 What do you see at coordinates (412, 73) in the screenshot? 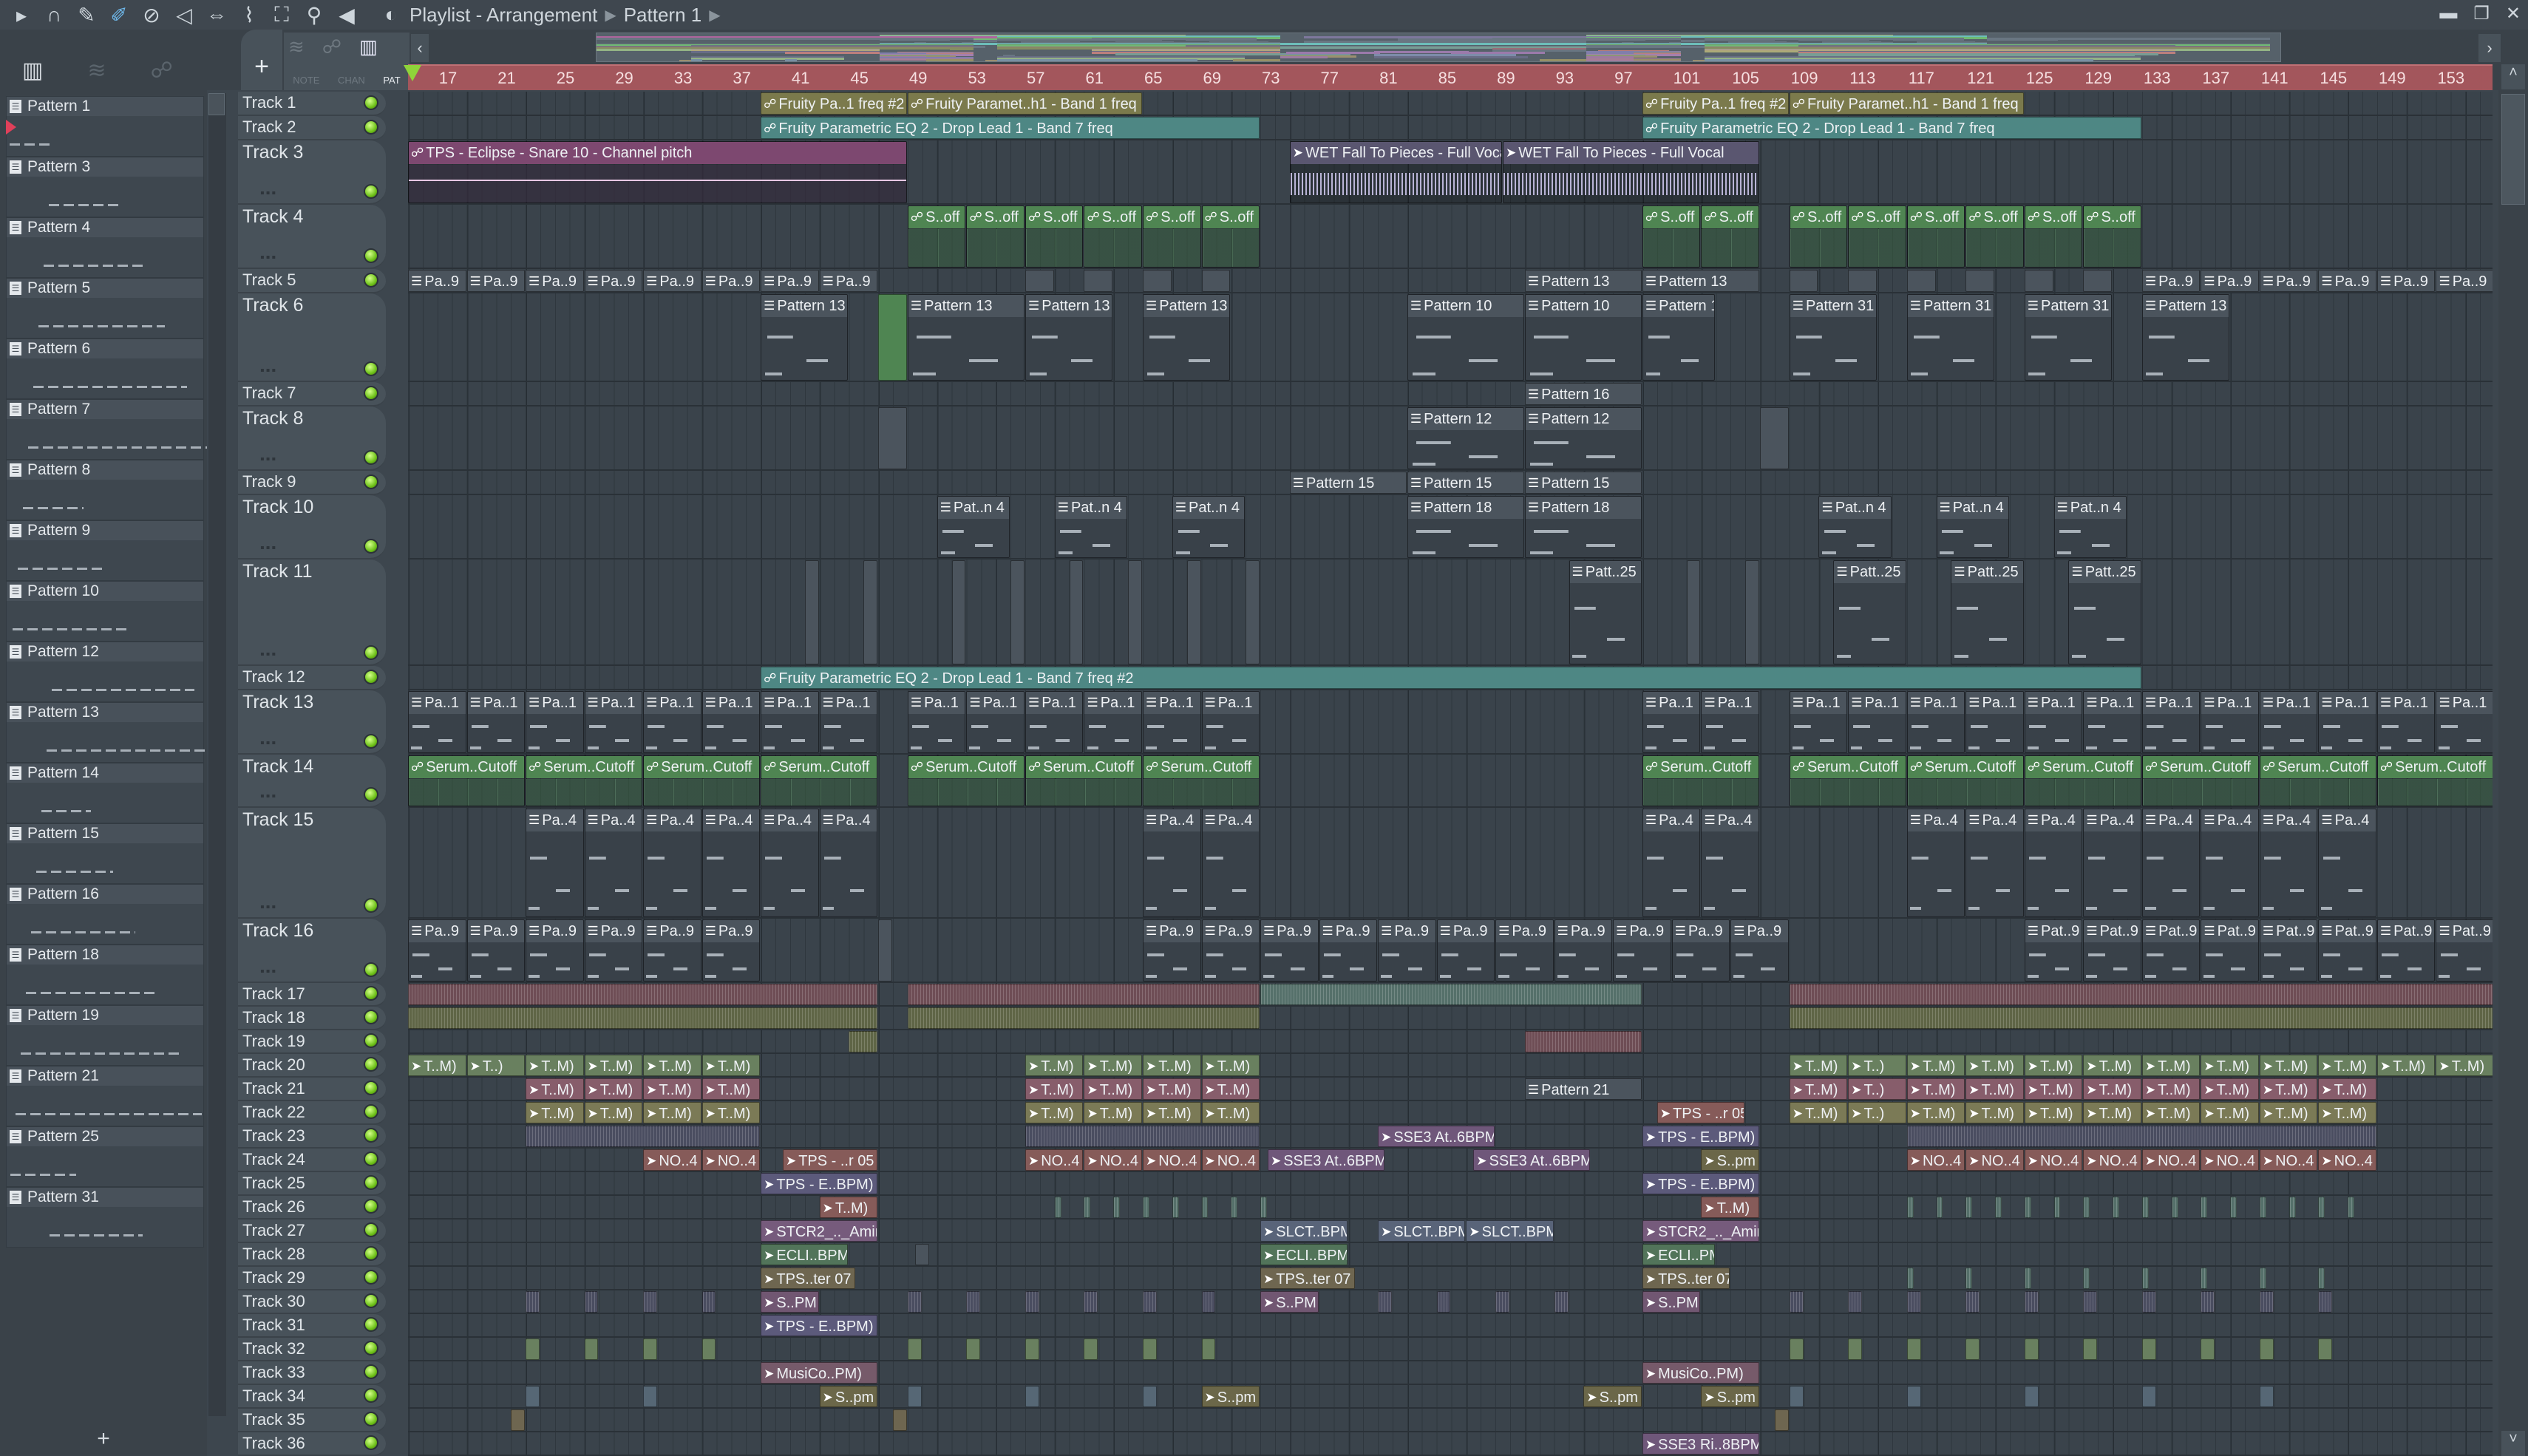
I see `playhead-marker` at bounding box center [412, 73].